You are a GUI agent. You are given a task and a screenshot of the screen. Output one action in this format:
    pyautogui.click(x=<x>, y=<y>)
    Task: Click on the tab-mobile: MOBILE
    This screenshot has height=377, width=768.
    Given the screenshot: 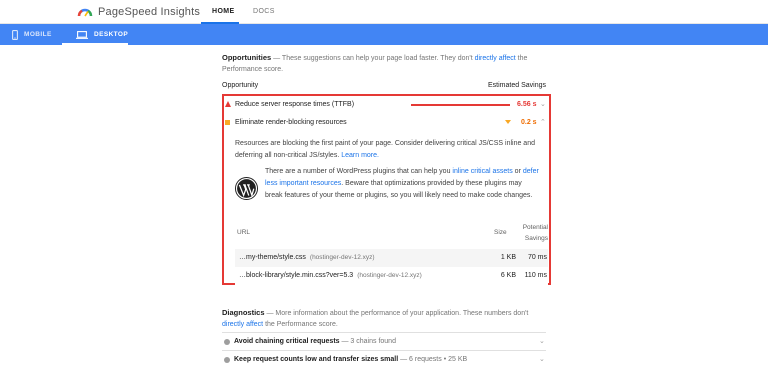 What is the action you would take?
    pyautogui.click(x=32, y=34)
    